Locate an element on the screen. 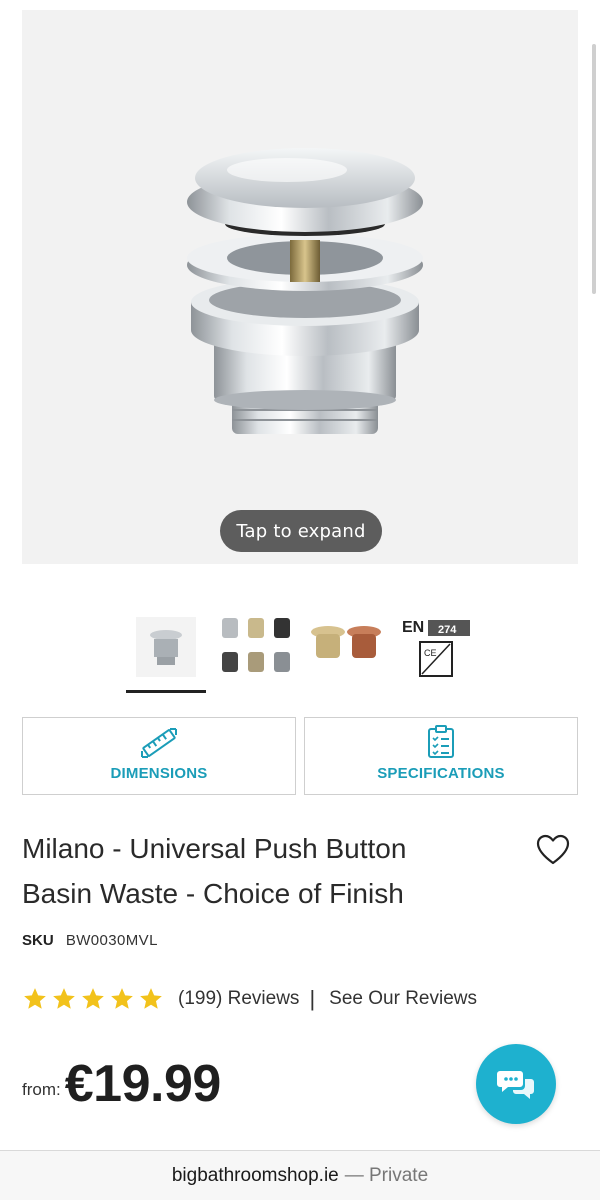  ruler-icon is located at coordinates (159, 743).